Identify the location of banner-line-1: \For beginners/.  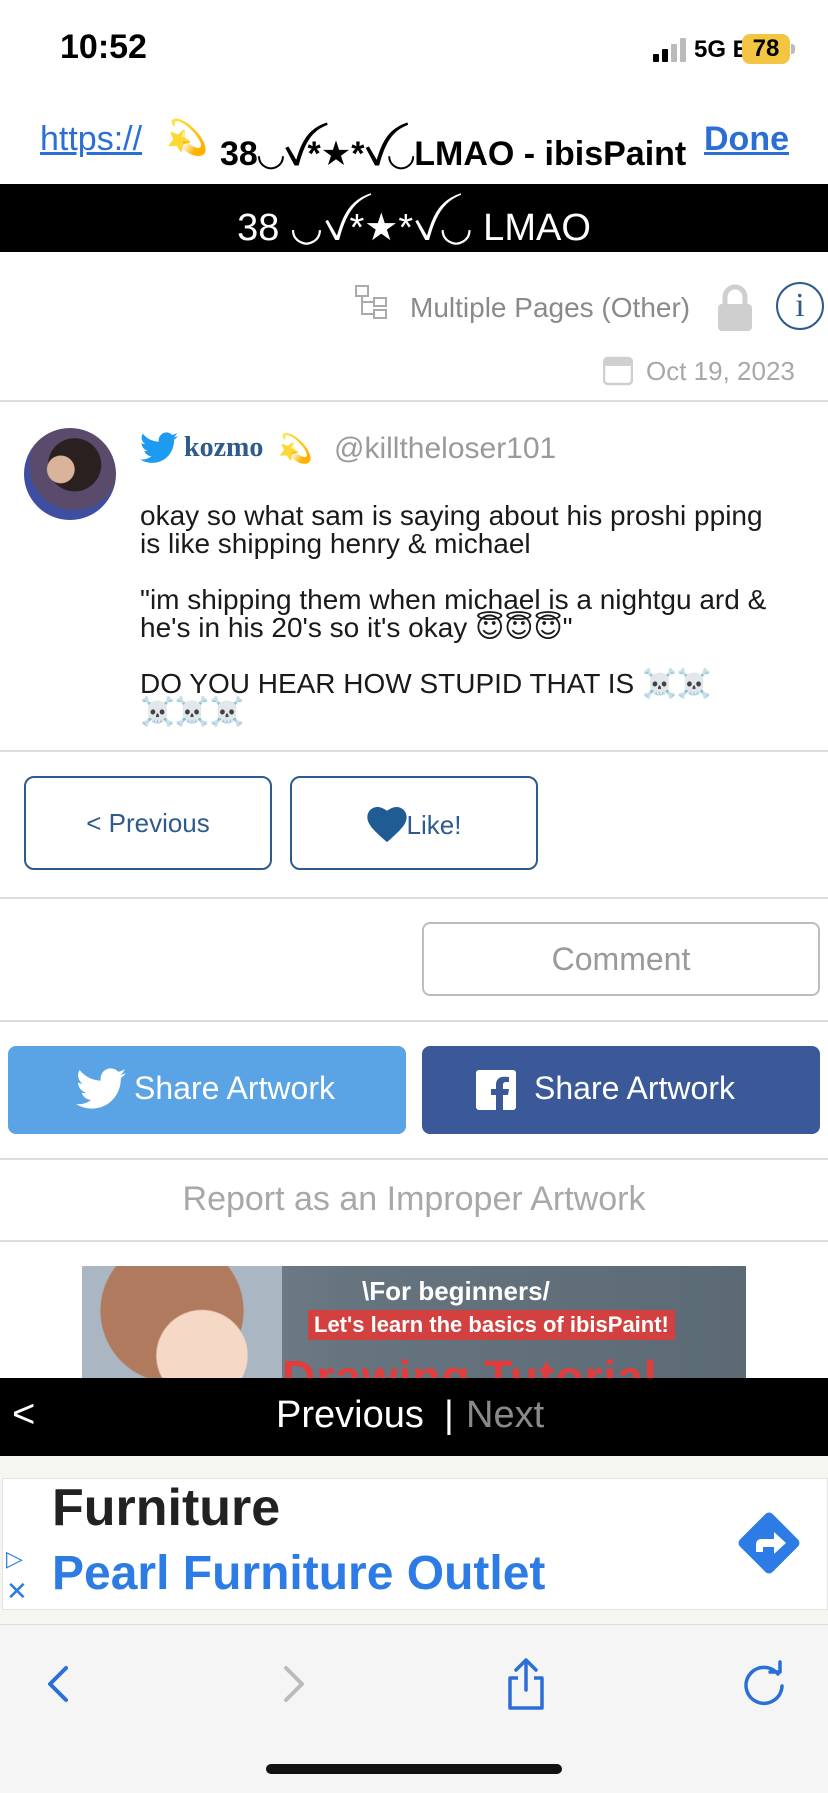
(456, 1291).